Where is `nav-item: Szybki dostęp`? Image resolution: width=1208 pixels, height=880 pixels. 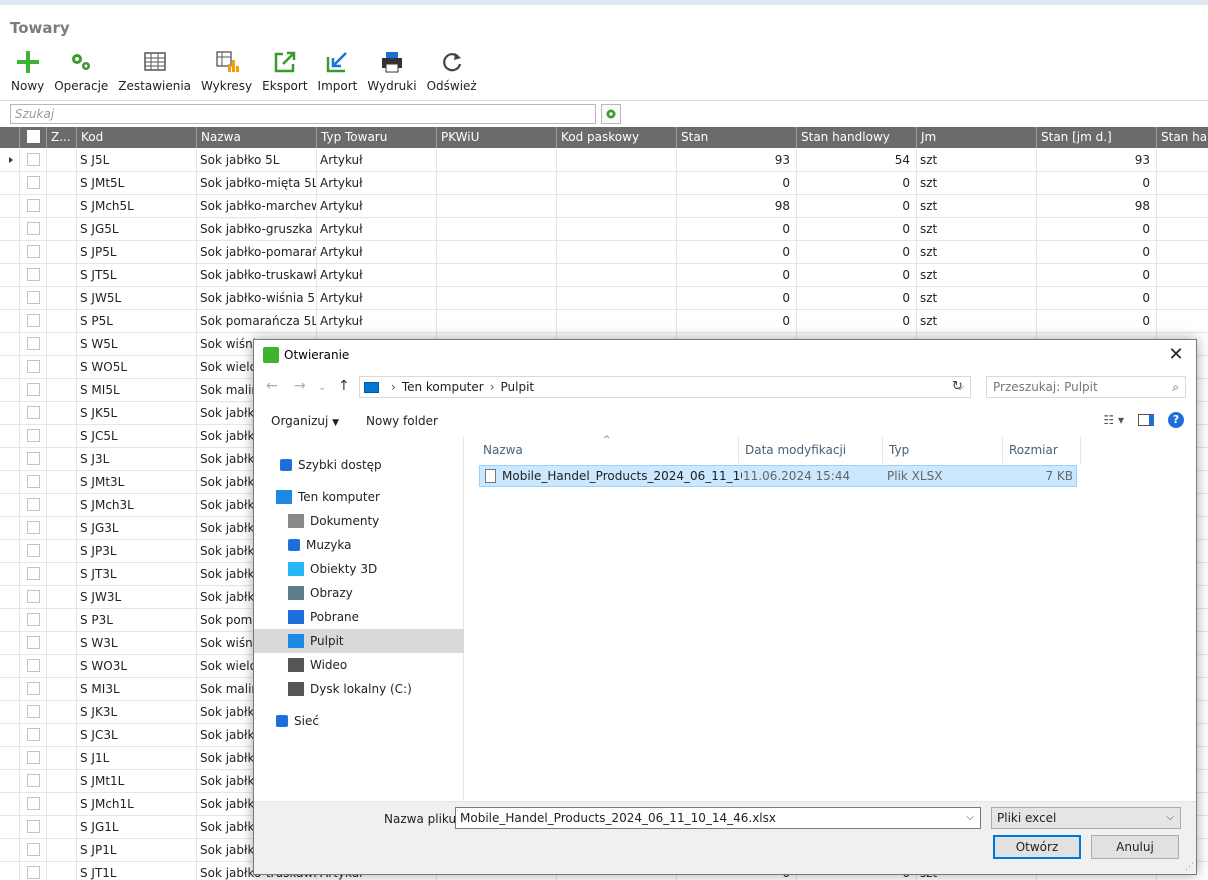 nav-item: Szybki dostęp is located at coordinates (359, 465).